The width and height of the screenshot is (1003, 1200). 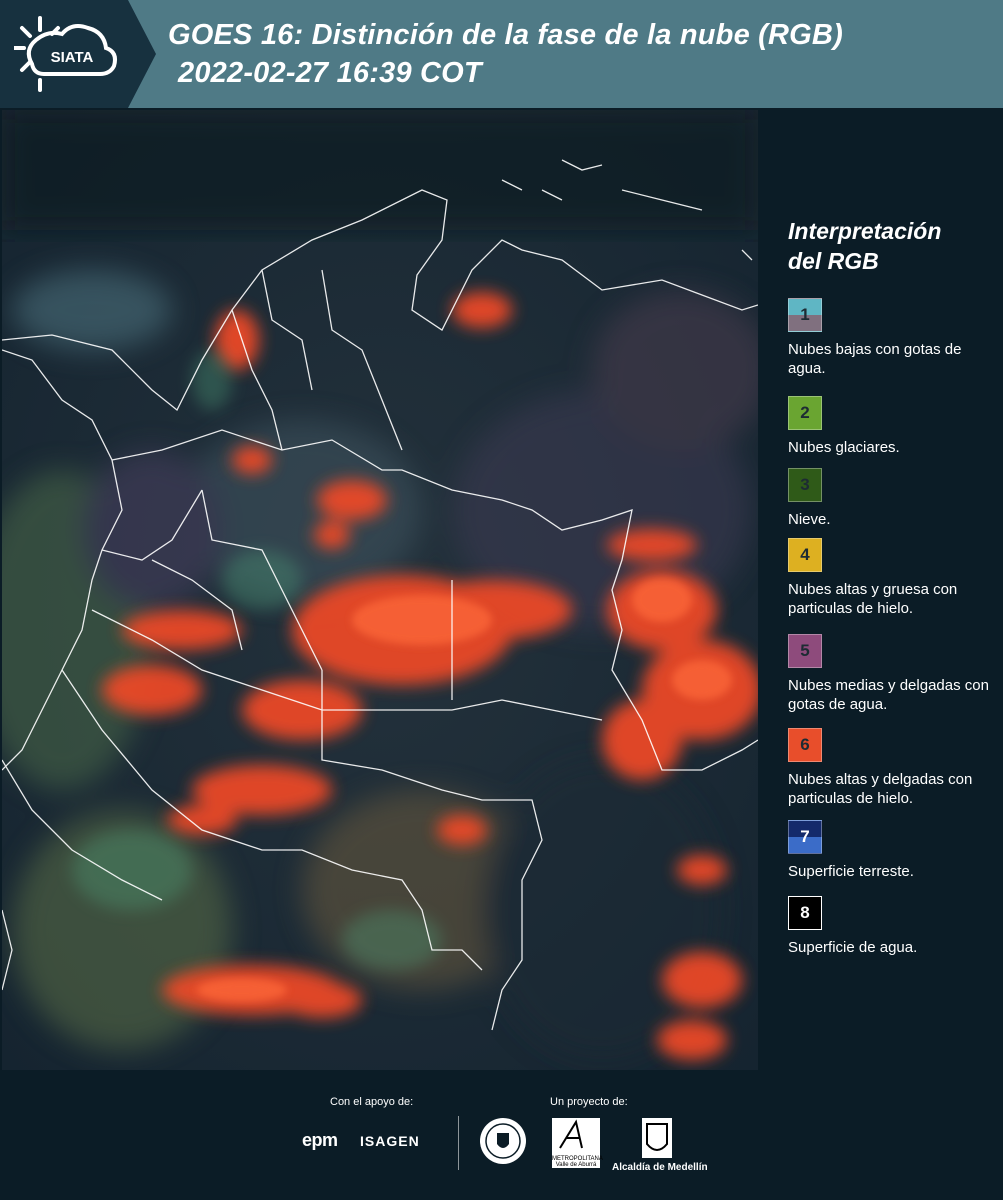 I want to click on area-metropolitana-label: METROPOLITANA Valle de Aburrá, so click(x=577, y=1162).